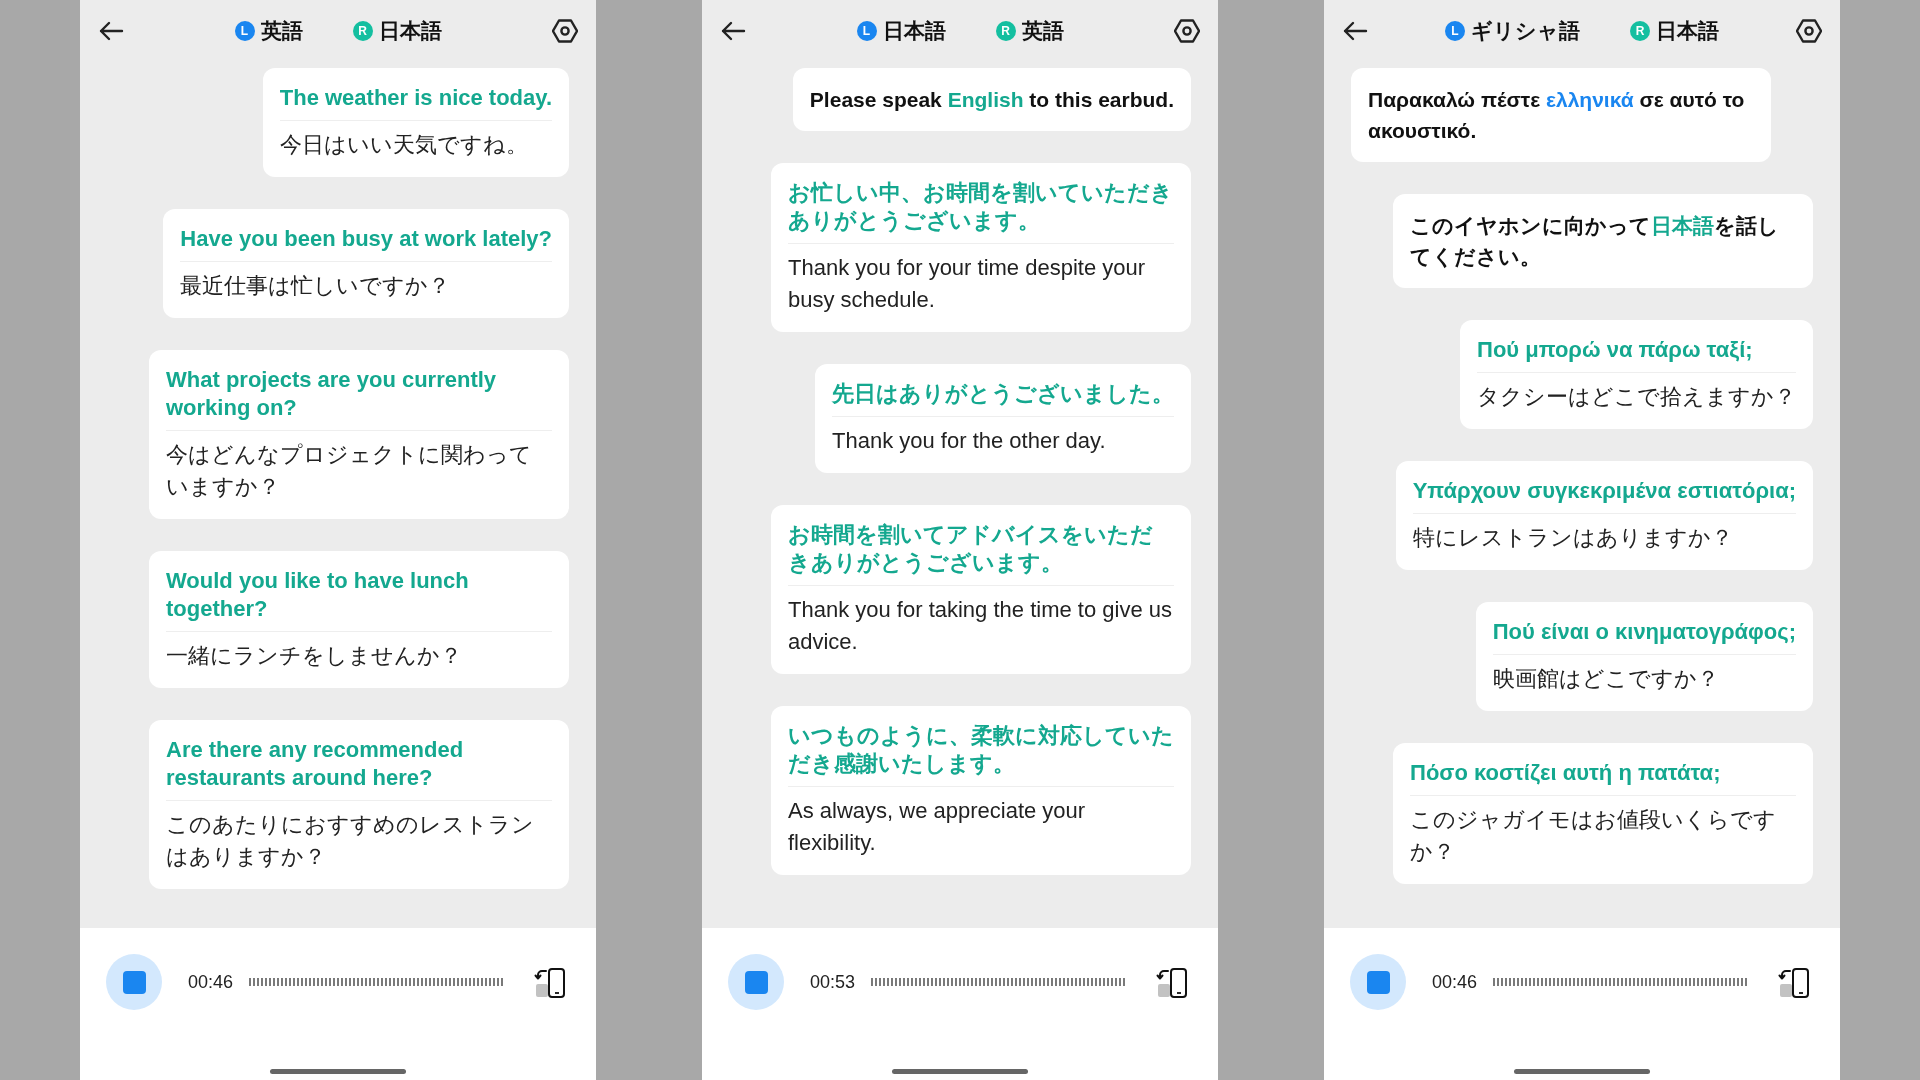  I want to click on translation-text: 特にレストランはありますか？, so click(1573, 538).